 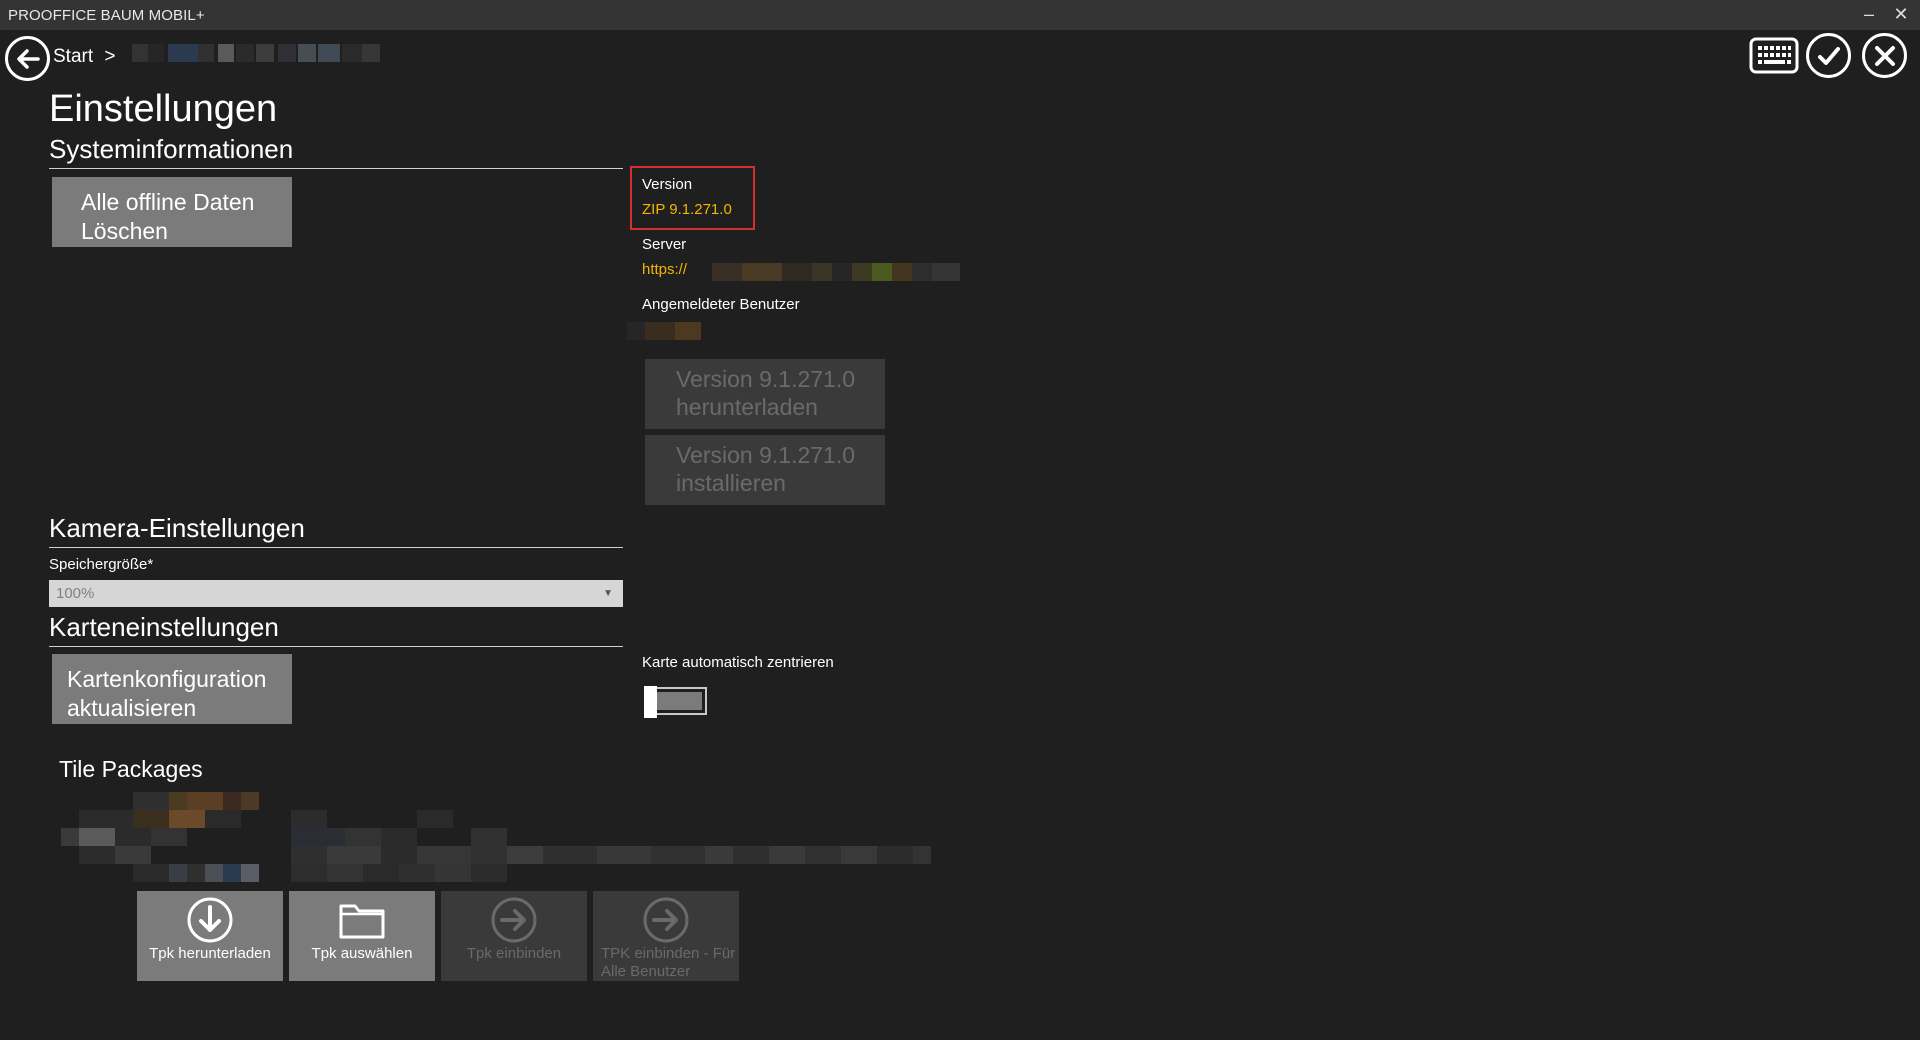 What do you see at coordinates (131, 769) in the screenshot?
I see `section-title-tile-packages: Tile Packages` at bounding box center [131, 769].